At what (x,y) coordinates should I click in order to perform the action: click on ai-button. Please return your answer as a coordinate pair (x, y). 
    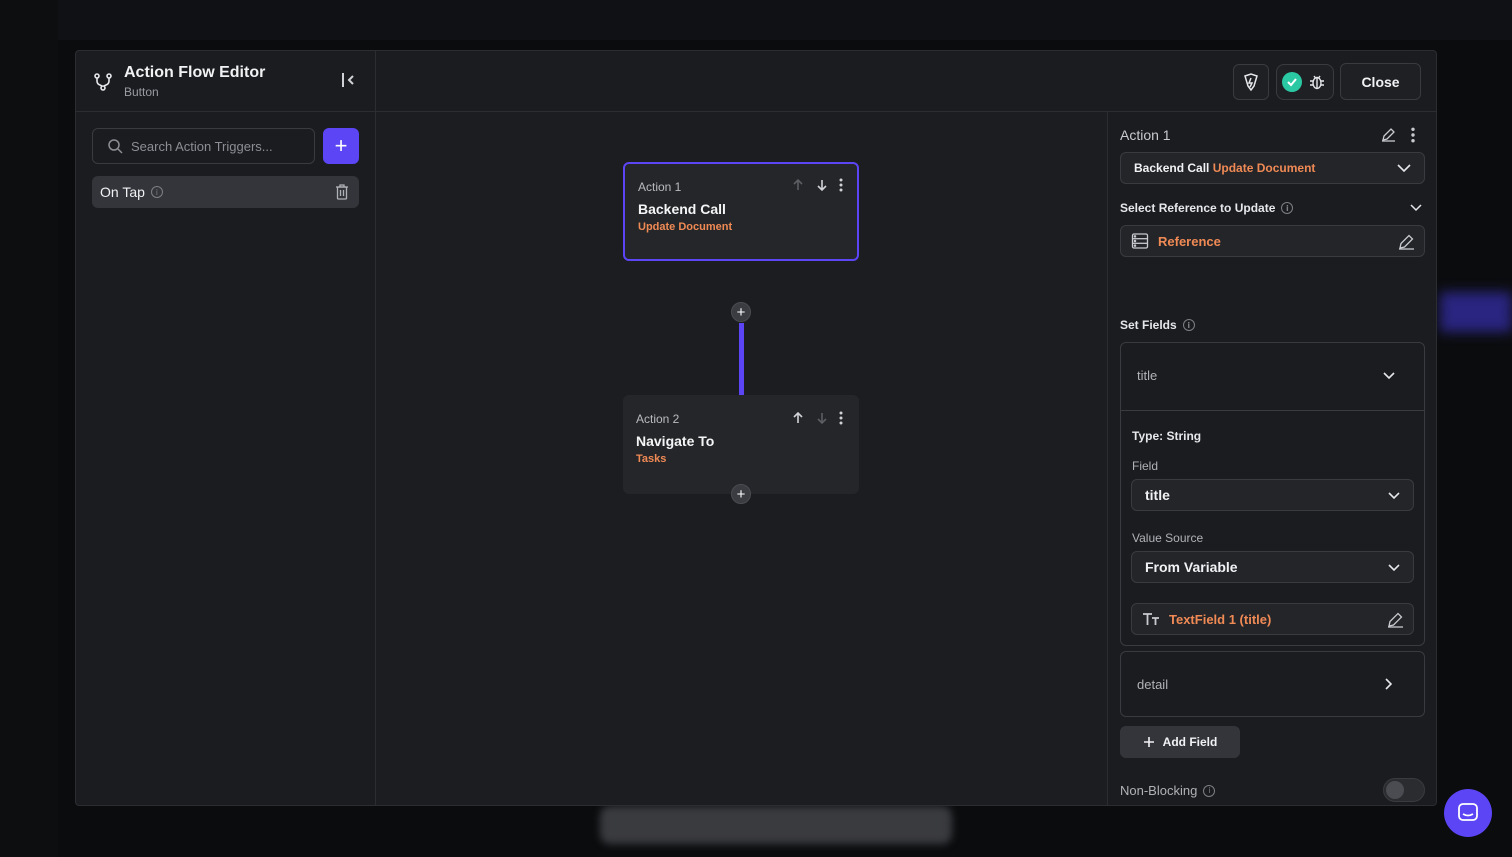
    Looking at the image, I should click on (1251, 82).